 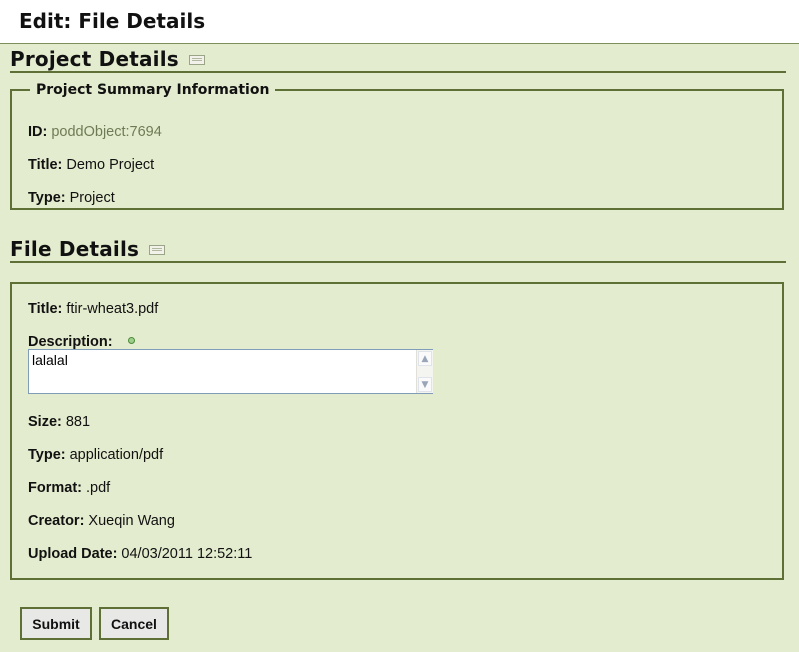 I want to click on file-format-value: .pdf, so click(x=98, y=488).